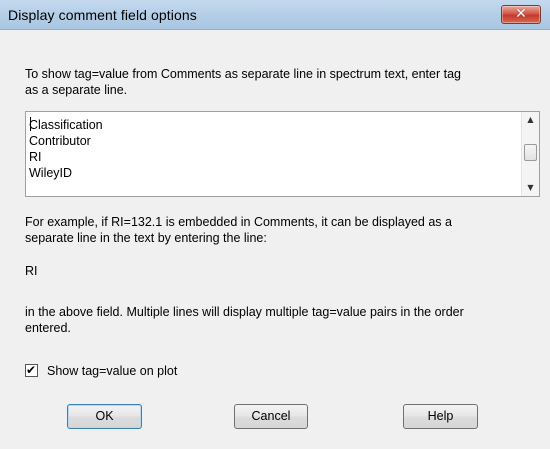  I want to click on scrollbar-thumb, so click(530, 152).